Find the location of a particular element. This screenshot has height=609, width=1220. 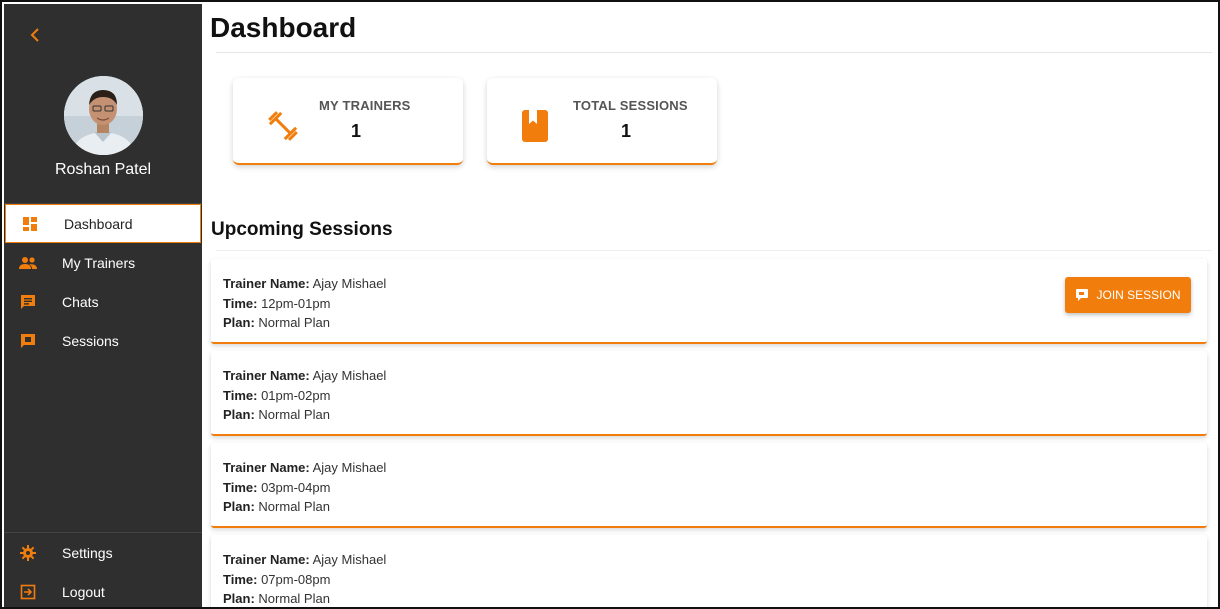

sidebar-item-label: Chats is located at coordinates (80, 301).